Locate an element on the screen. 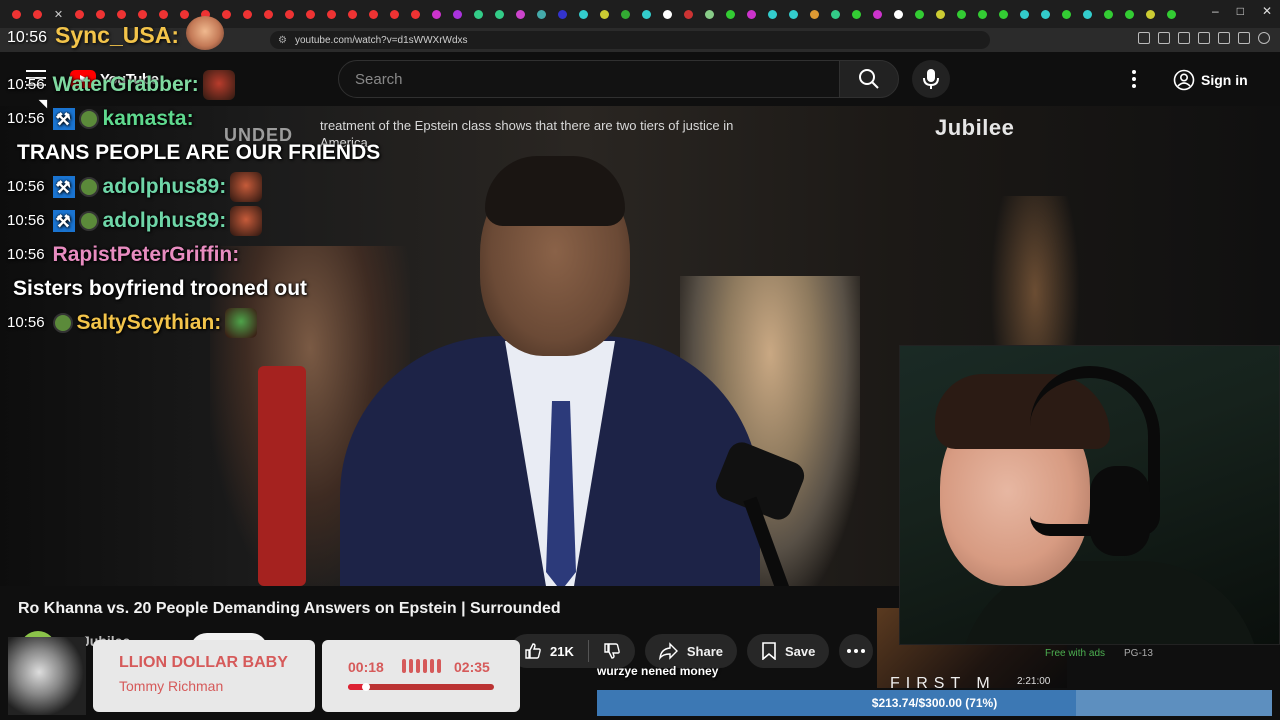  address-bar: ⚙ youtube.com/watch?v=d1sWWXrWdxs is located at coordinates (630, 40).